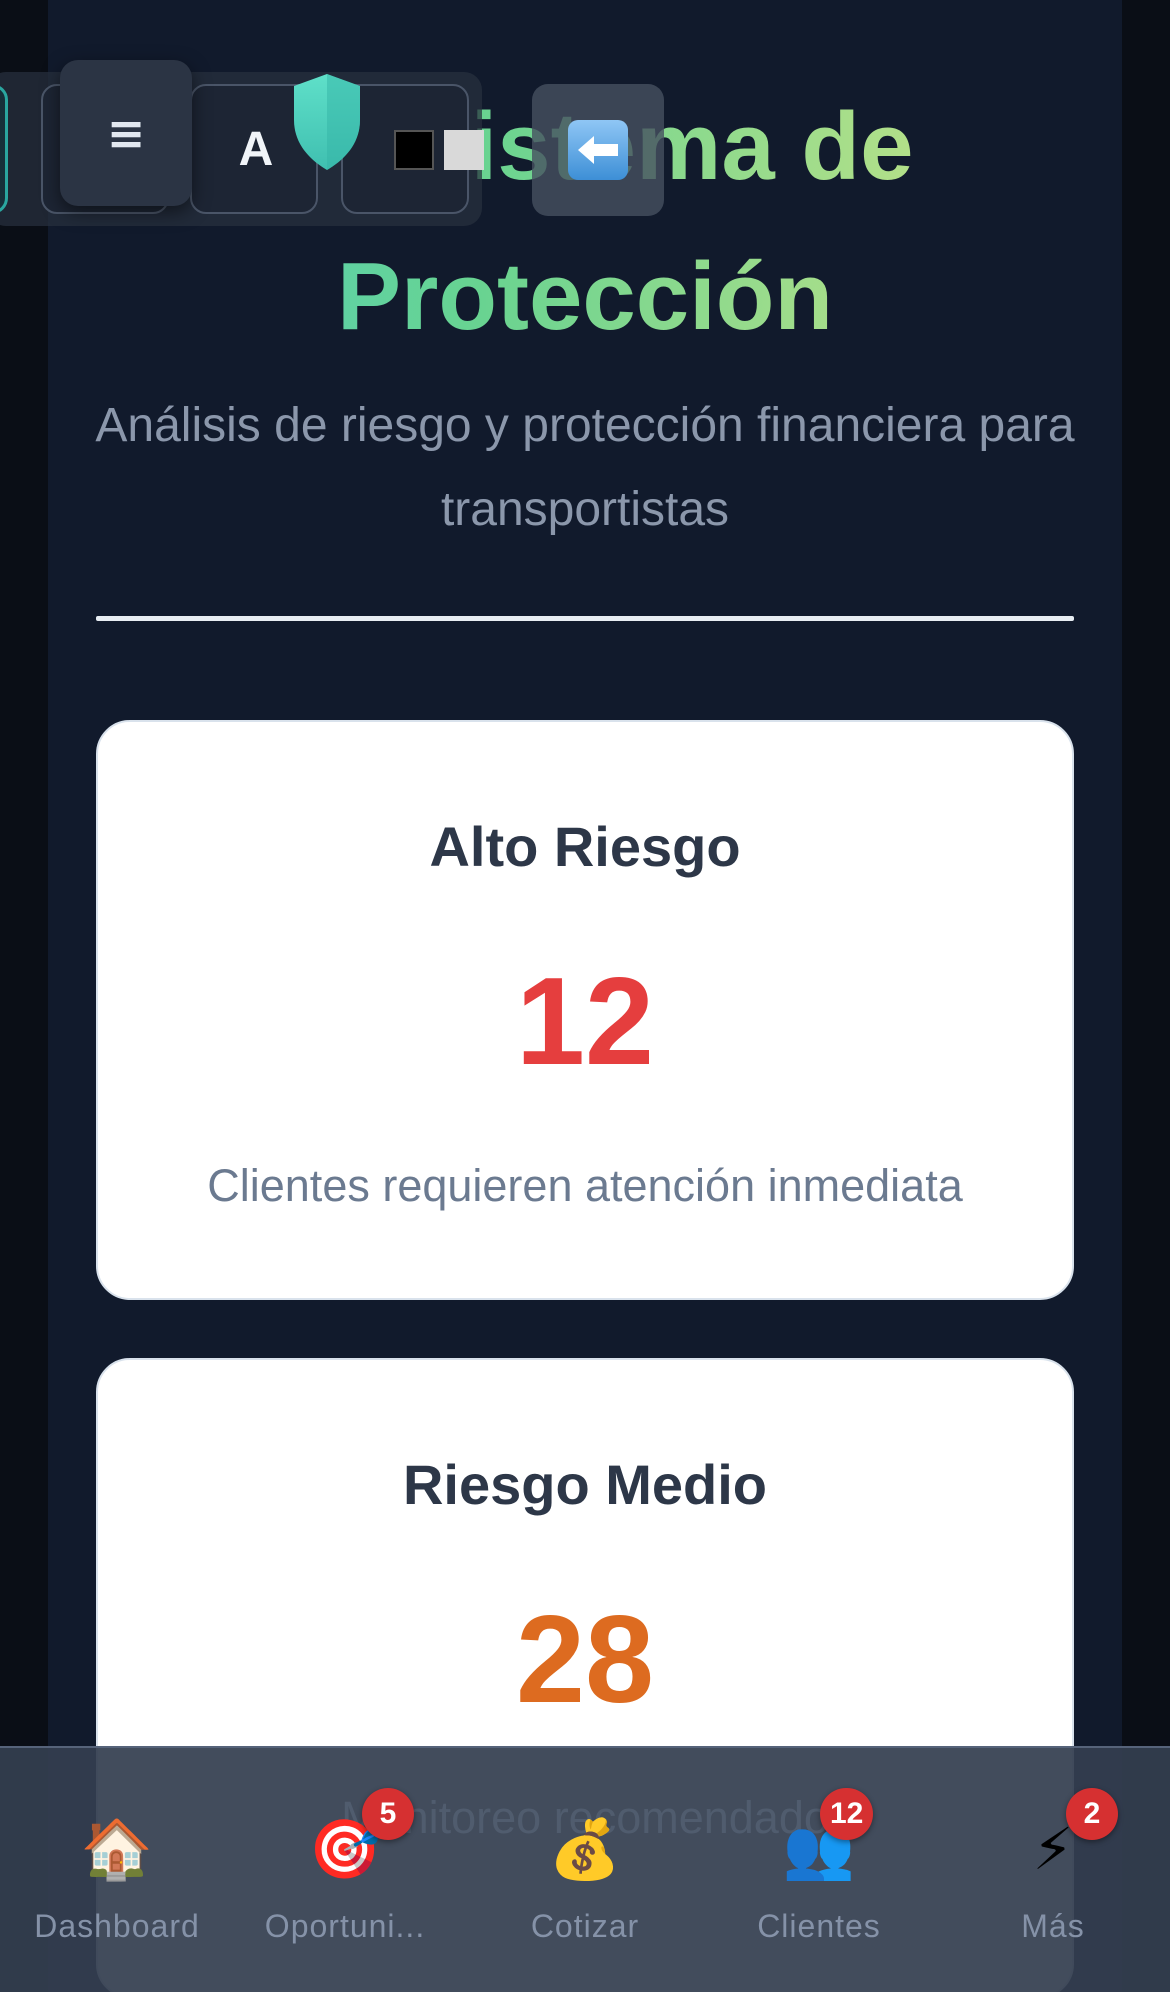  I want to click on notification-badge: 5, so click(388, 1814).